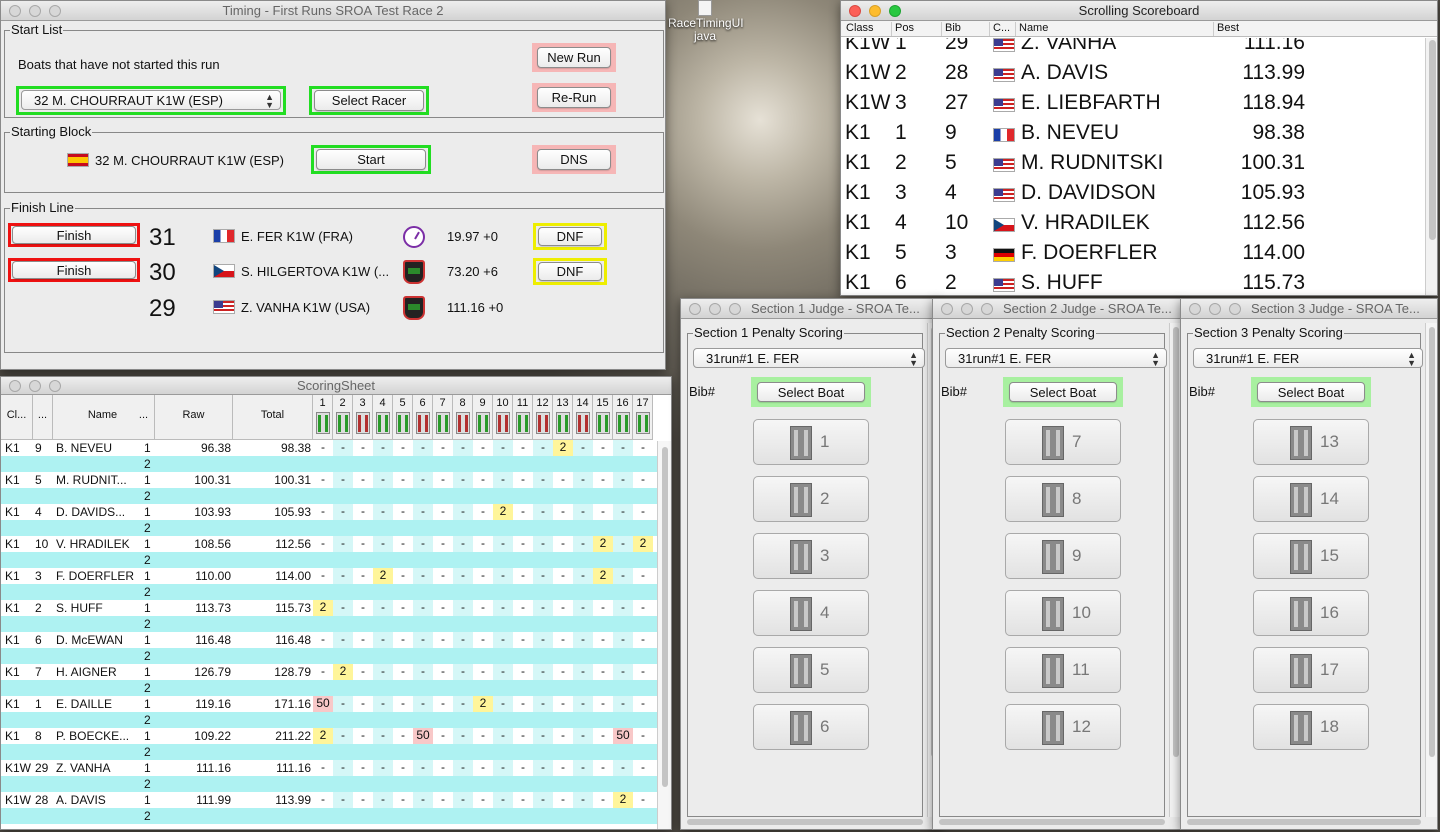 Image resolution: width=1440 pixels, height=832 pixels. Describe the element at coordinates (329, 592) in the screenshot. I see `table-row-run2: 2` at that location.